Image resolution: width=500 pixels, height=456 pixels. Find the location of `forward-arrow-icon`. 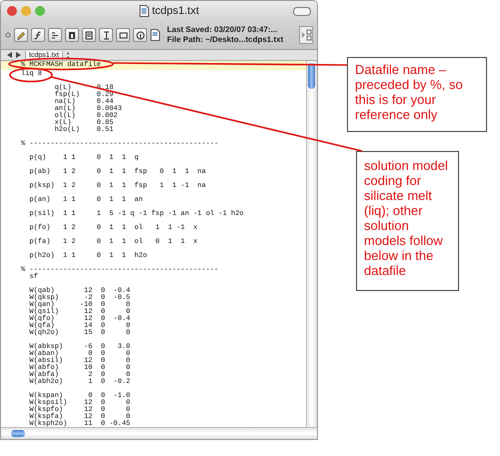

forward-arrow-icon is located at coordinates (18, 55).